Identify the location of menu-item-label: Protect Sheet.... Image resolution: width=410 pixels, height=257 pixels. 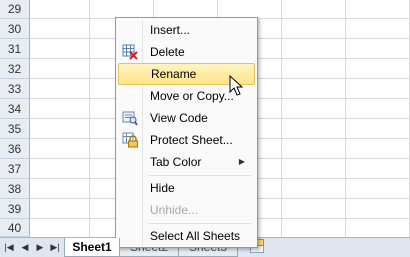
(191, 140).